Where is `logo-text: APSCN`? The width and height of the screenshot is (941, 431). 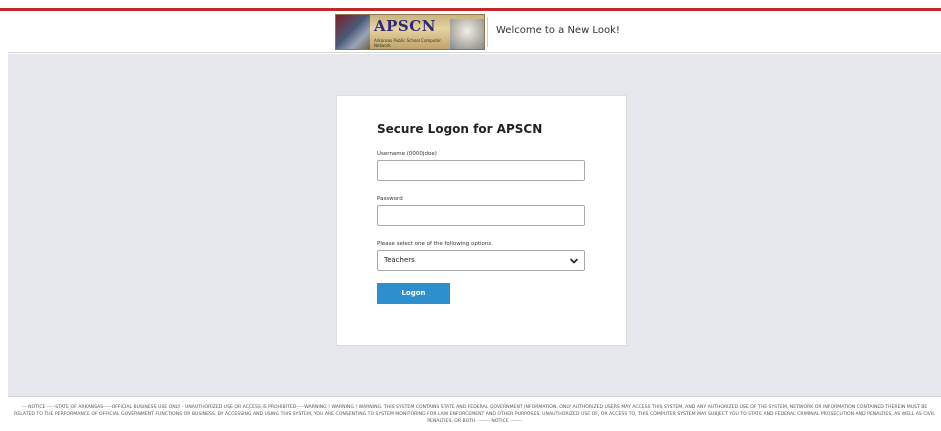
logo-text: APSCN is located at coordinates (405, 26).